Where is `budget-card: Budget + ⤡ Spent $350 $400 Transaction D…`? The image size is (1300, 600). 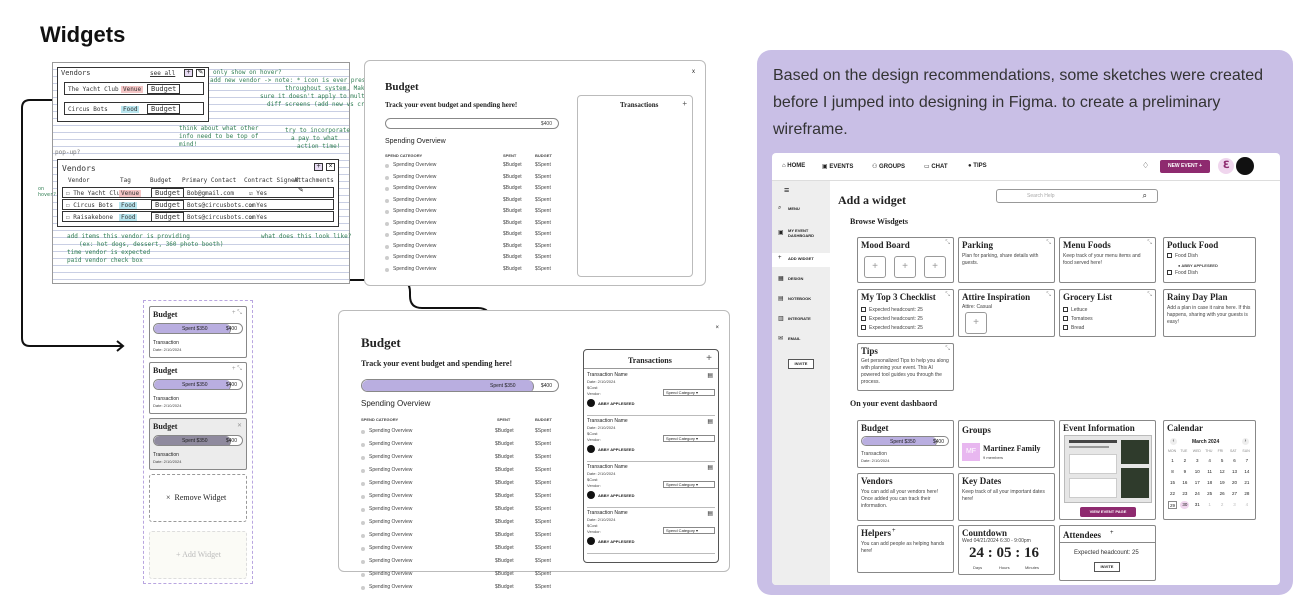
budget-card: Budget + ⤡ Spent $350 $400 Transaction D… is located at coordinates (198, 332).